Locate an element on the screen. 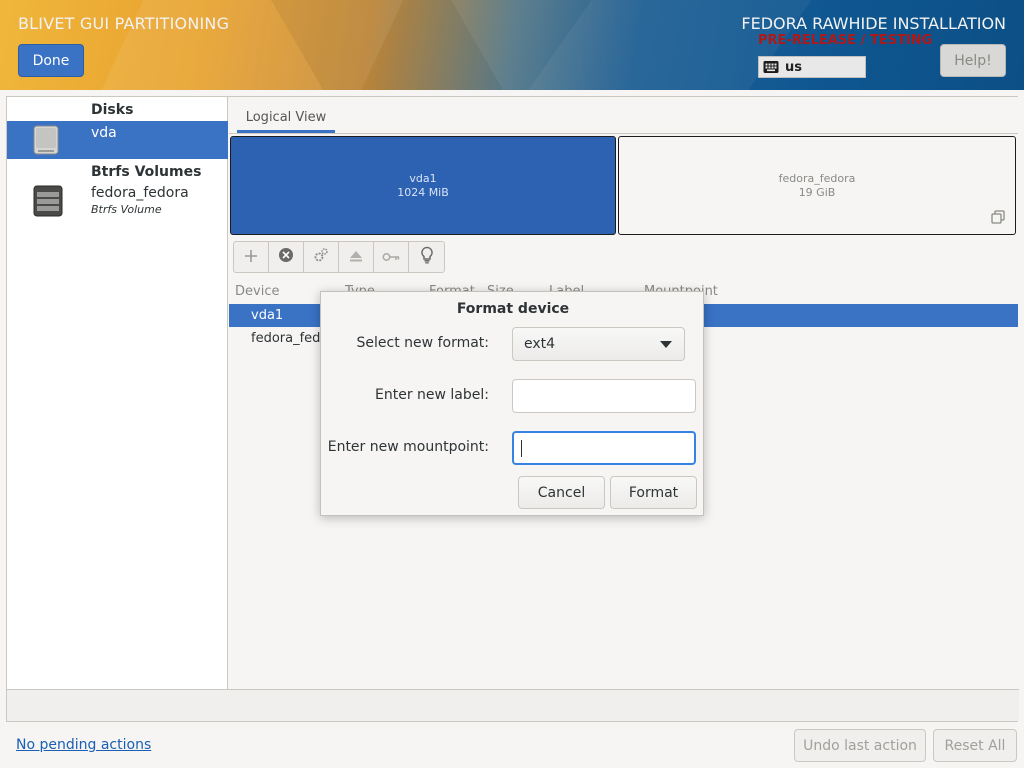  column-device: Device is located at coordinates (257, 291).